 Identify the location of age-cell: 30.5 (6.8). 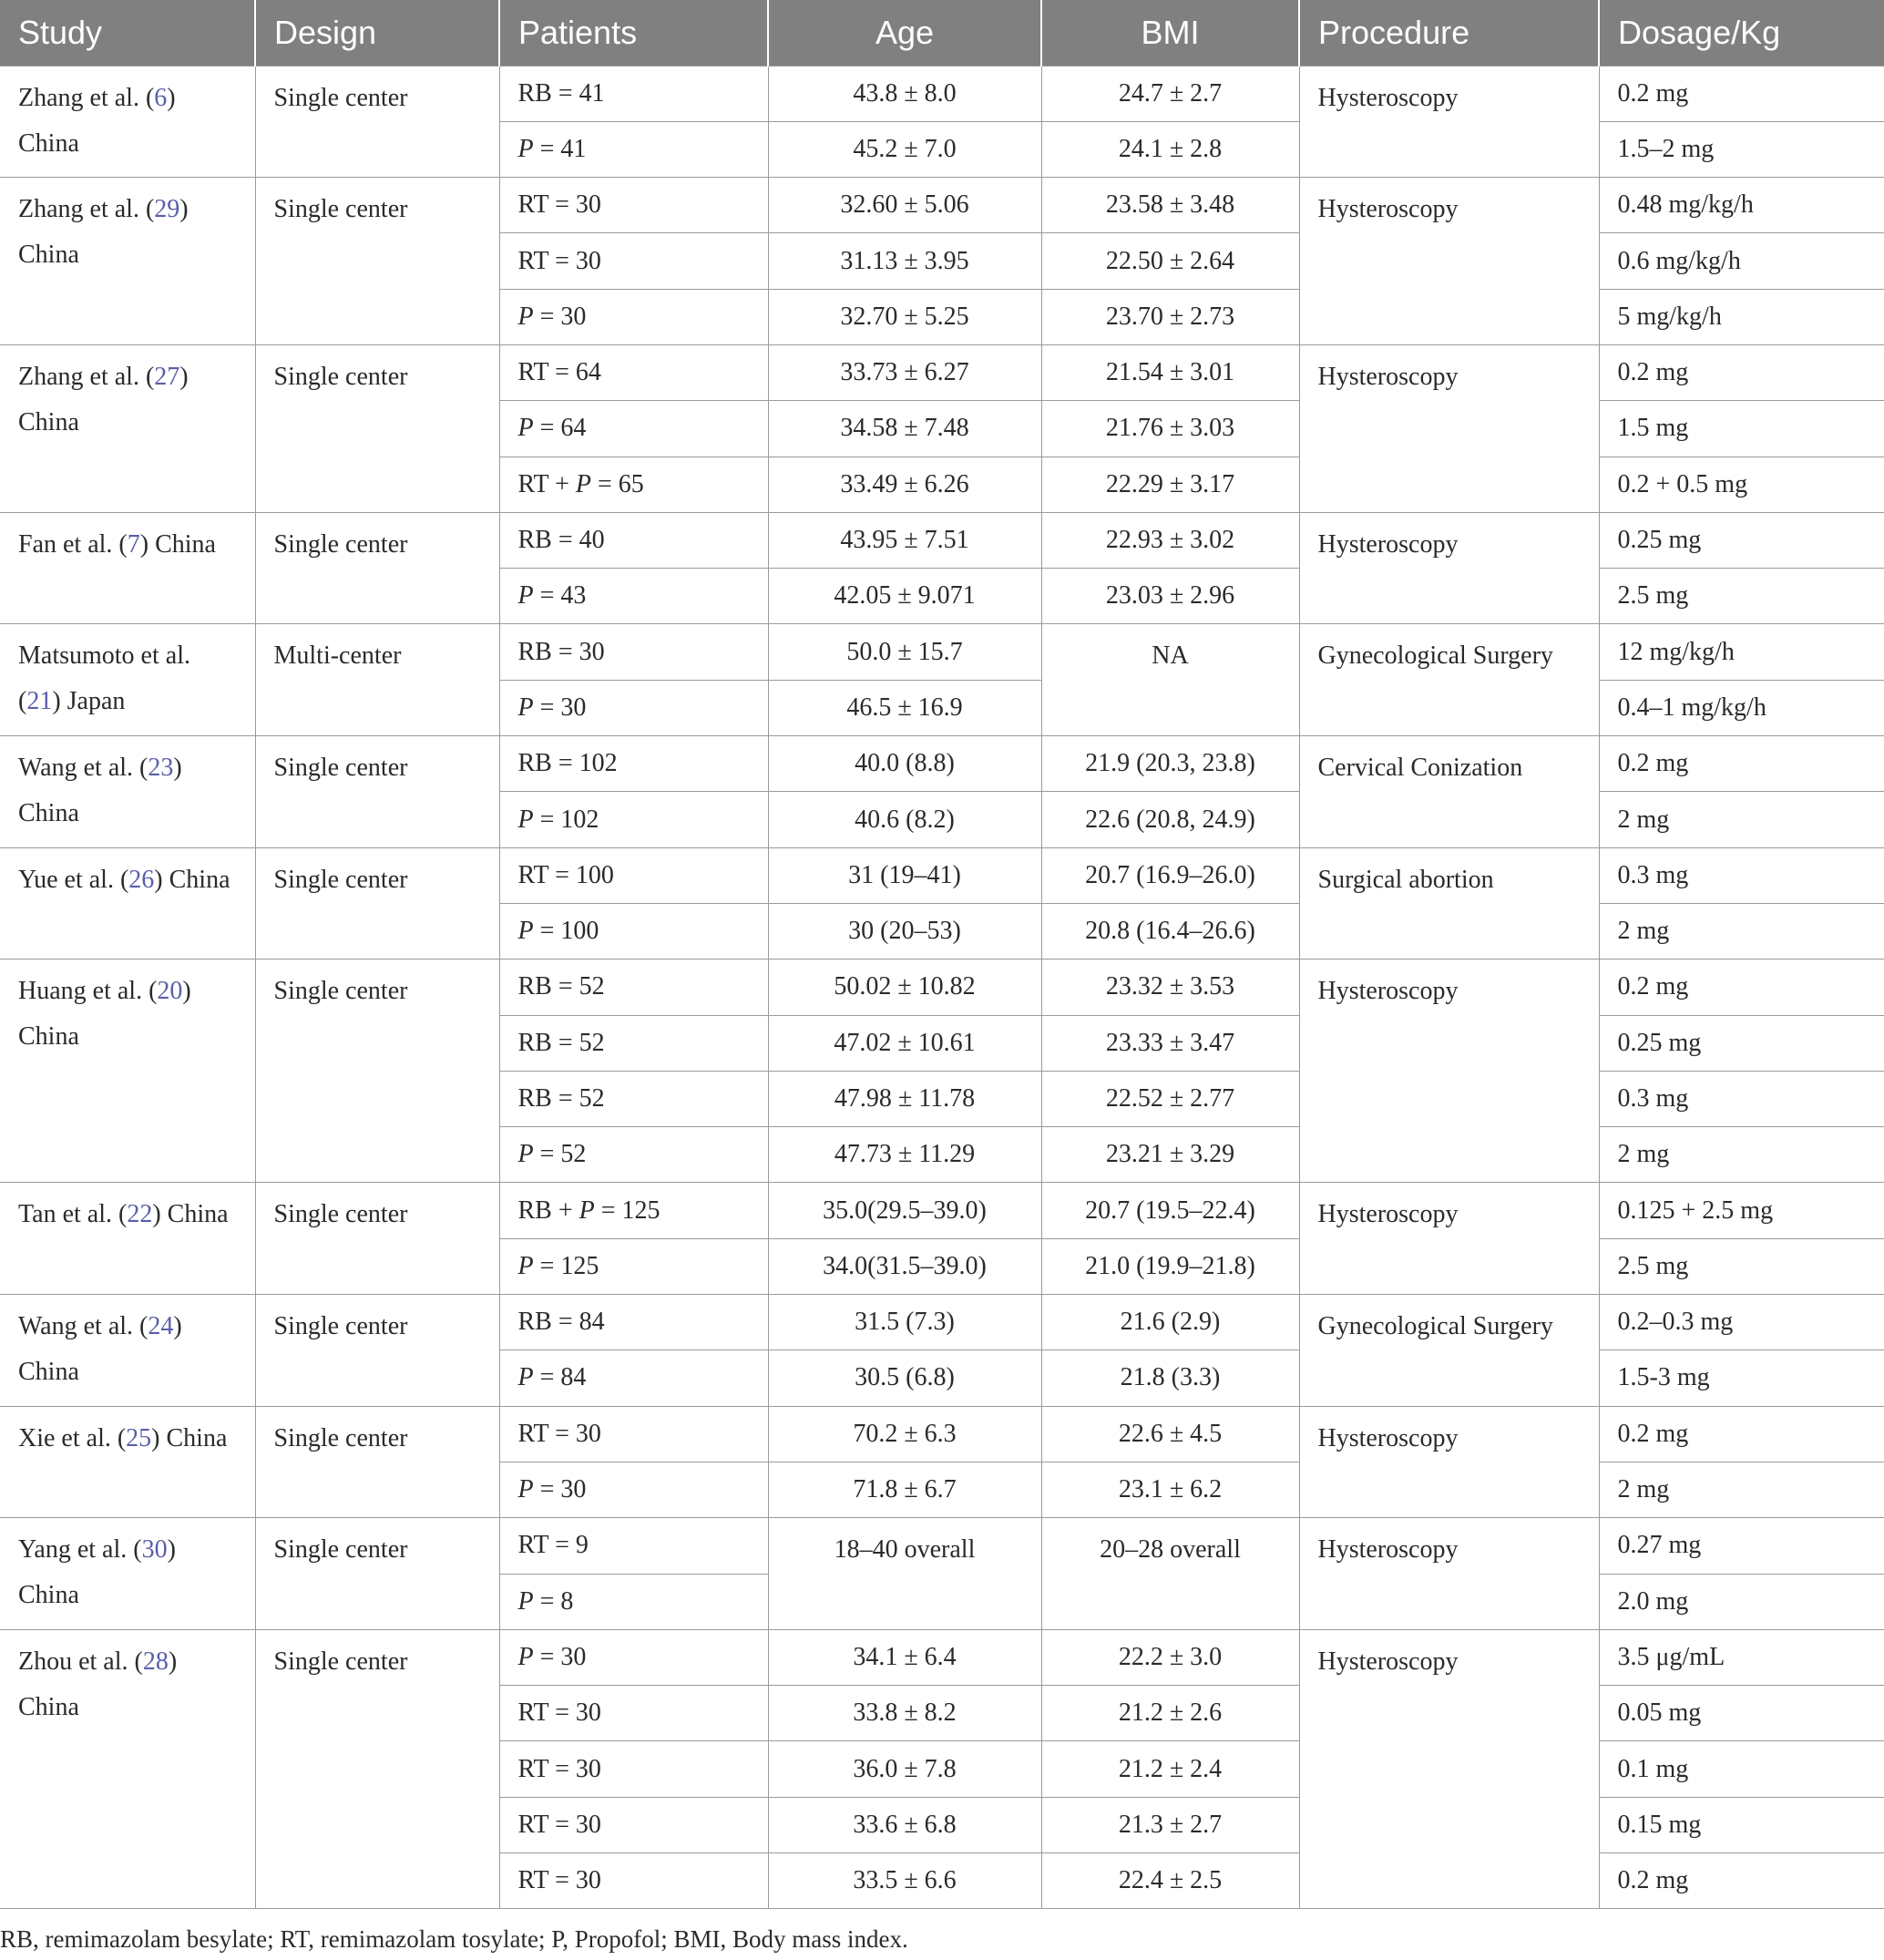
(904, 1378).